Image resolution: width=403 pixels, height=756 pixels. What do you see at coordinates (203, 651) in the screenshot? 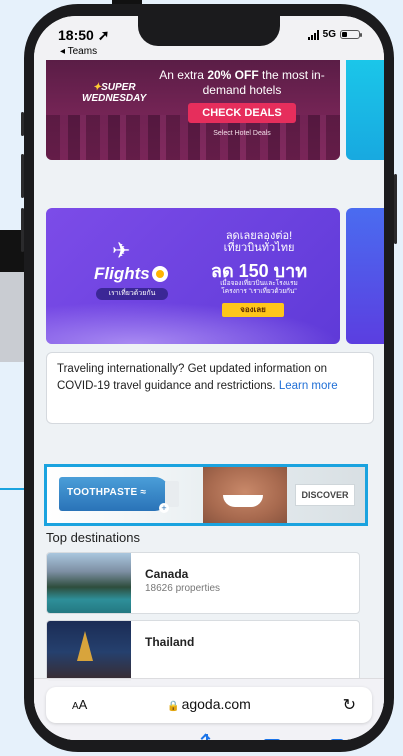
I see `destination-card-thailand: Thailand` at bounding box center [203, 651].